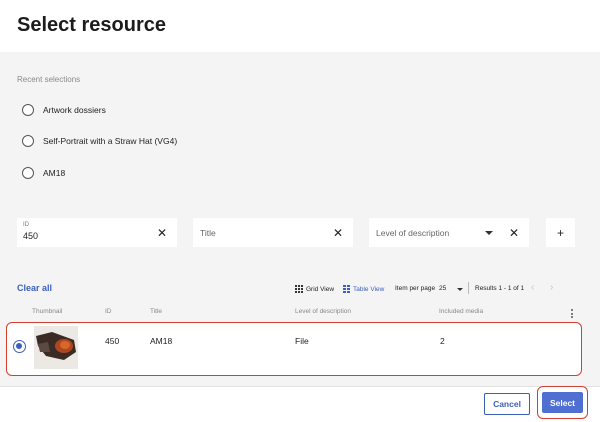 This screenshot has width=600, height=422. Describe the element at coordinates (415, 288) in the screenshot. I see `items-per-page-label: Item per page` at that location.